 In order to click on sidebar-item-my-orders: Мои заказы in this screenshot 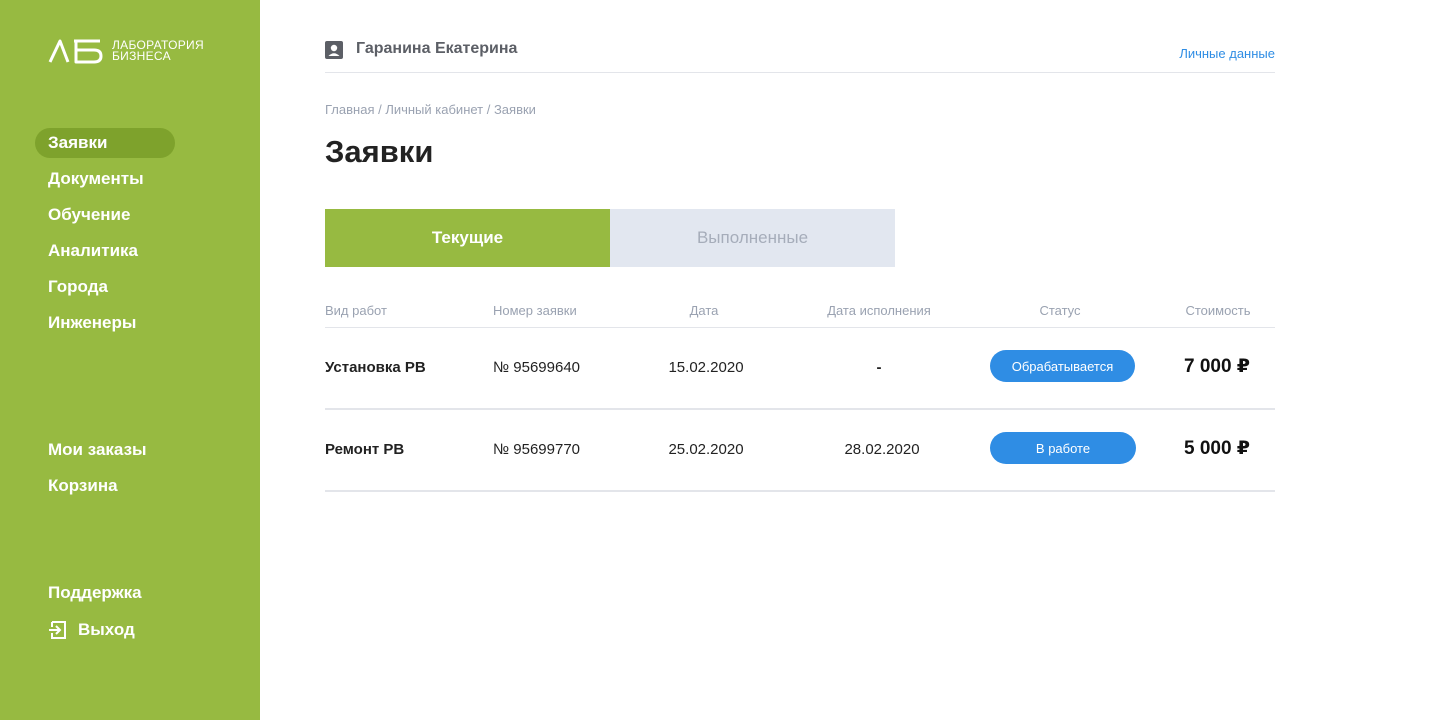, I will do `click(145, 450)`.